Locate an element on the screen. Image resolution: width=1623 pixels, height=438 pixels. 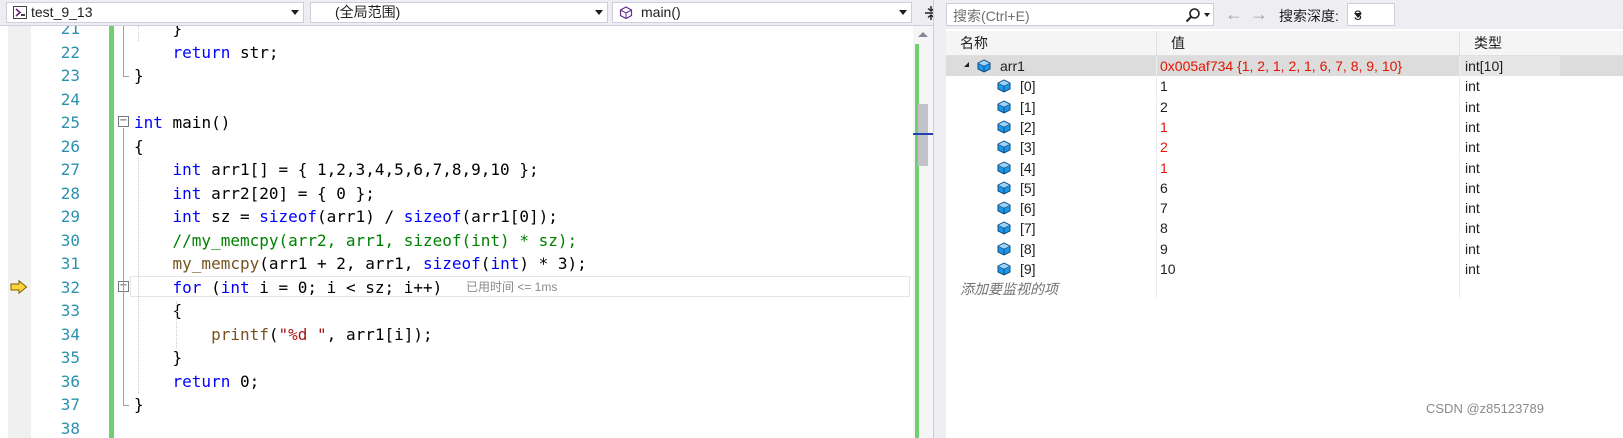
add-watch-row: 添加要监视的项 is located at coordinates (1284, 289).